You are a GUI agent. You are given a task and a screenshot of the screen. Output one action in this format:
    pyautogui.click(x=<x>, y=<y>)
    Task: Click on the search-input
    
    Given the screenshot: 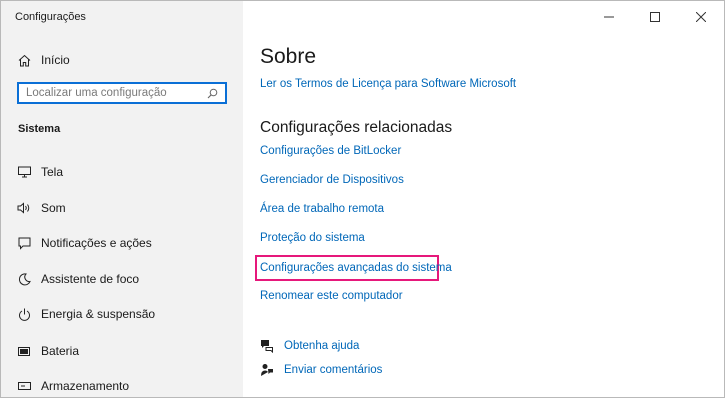 What is the action you would take?
    pyautogui.click(x=111, y=93)
    